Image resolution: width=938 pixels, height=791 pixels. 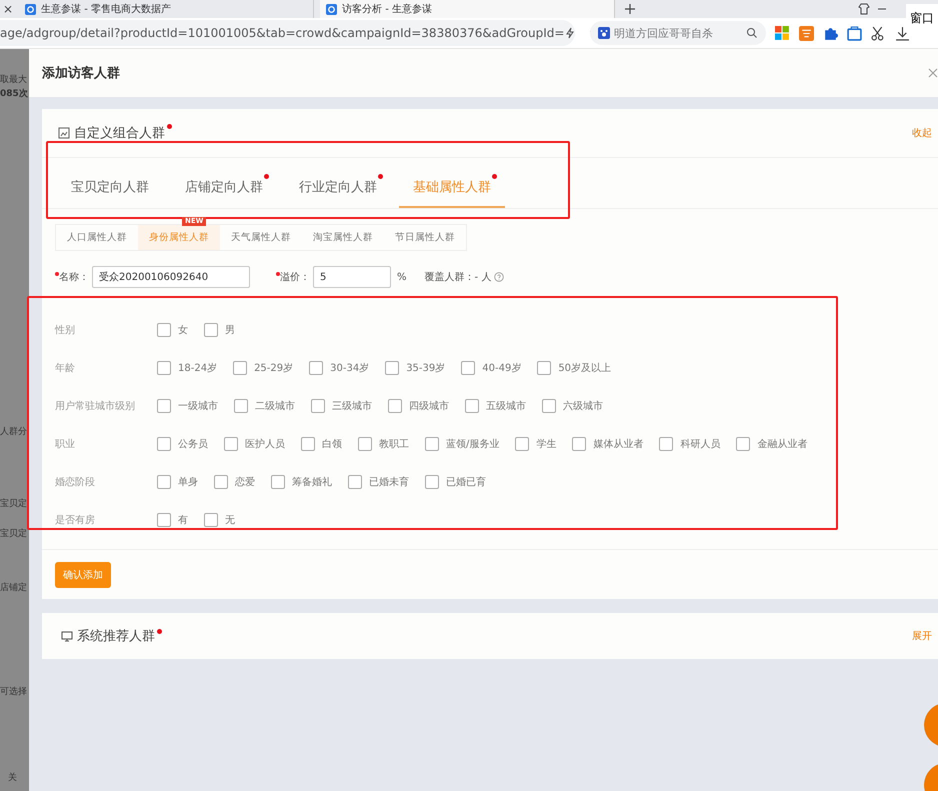 What do you see at coordinates (97, 237) in the screenshot?
I see `subcategory-tab: 人口属性人群` at bounding box center [97, 237].